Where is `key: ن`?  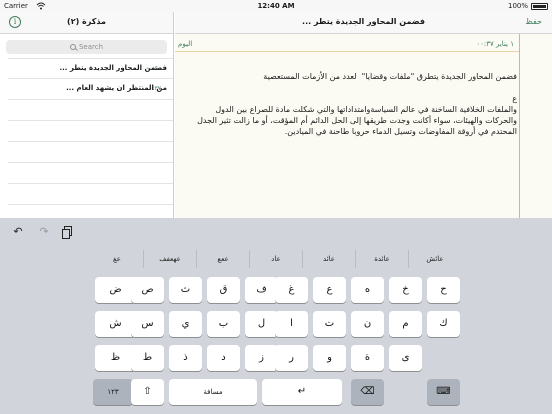 key: ن is located at coordinates (367, 324).